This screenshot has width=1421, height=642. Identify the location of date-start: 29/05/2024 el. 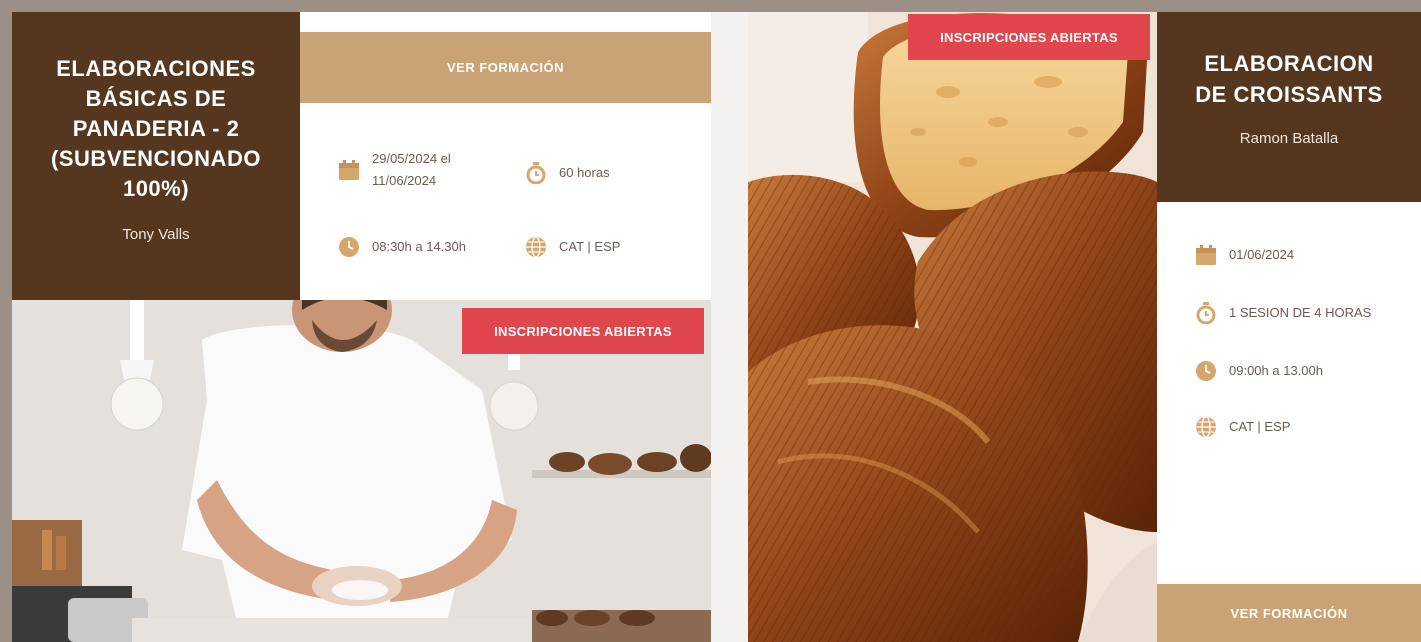
(411, 158).